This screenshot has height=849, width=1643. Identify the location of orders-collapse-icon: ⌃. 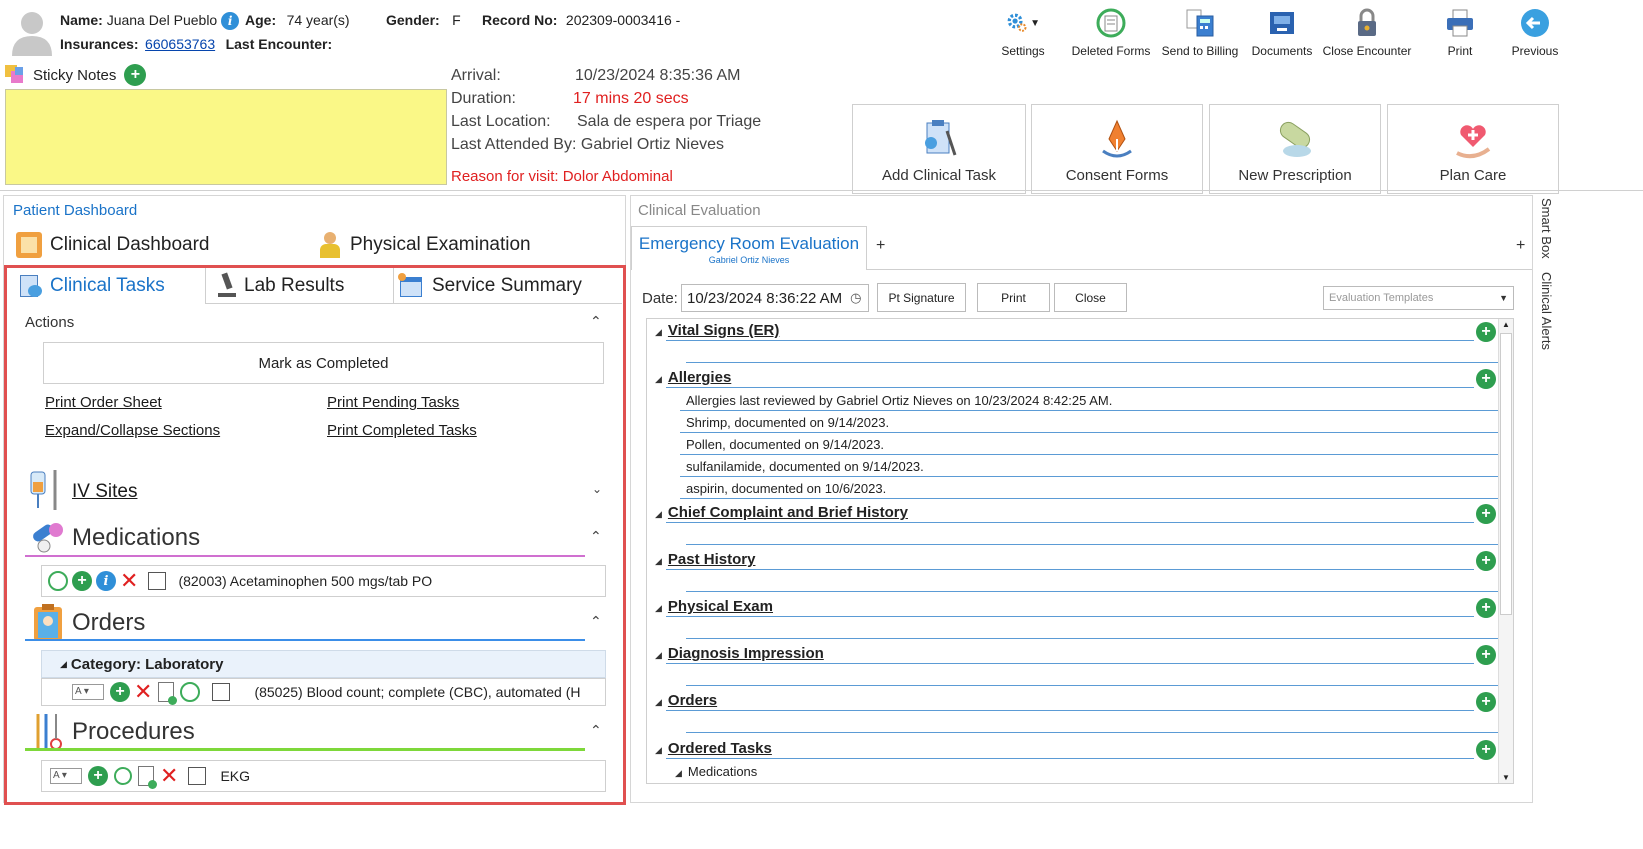
(596, 621).